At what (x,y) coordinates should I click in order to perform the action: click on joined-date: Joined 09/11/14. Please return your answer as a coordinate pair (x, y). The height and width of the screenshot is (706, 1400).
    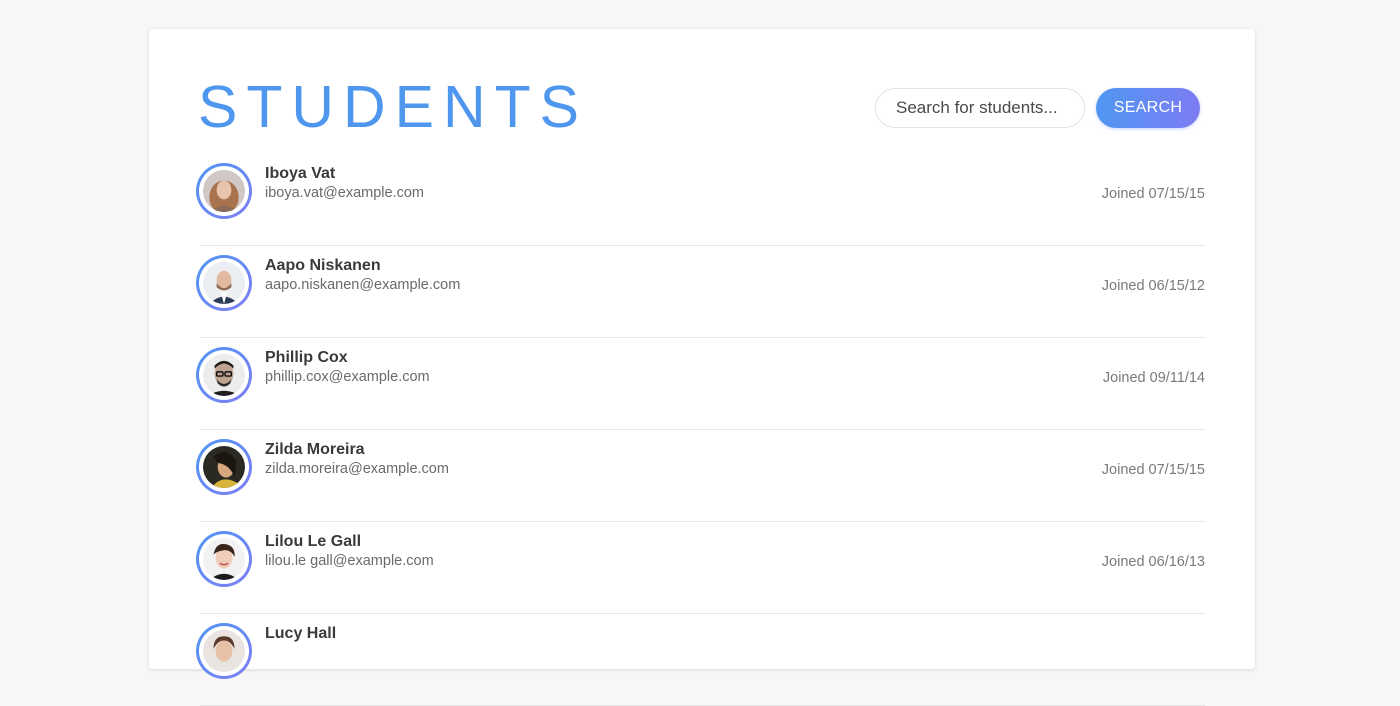
    Looking at the image, I should click on (1153, 378).